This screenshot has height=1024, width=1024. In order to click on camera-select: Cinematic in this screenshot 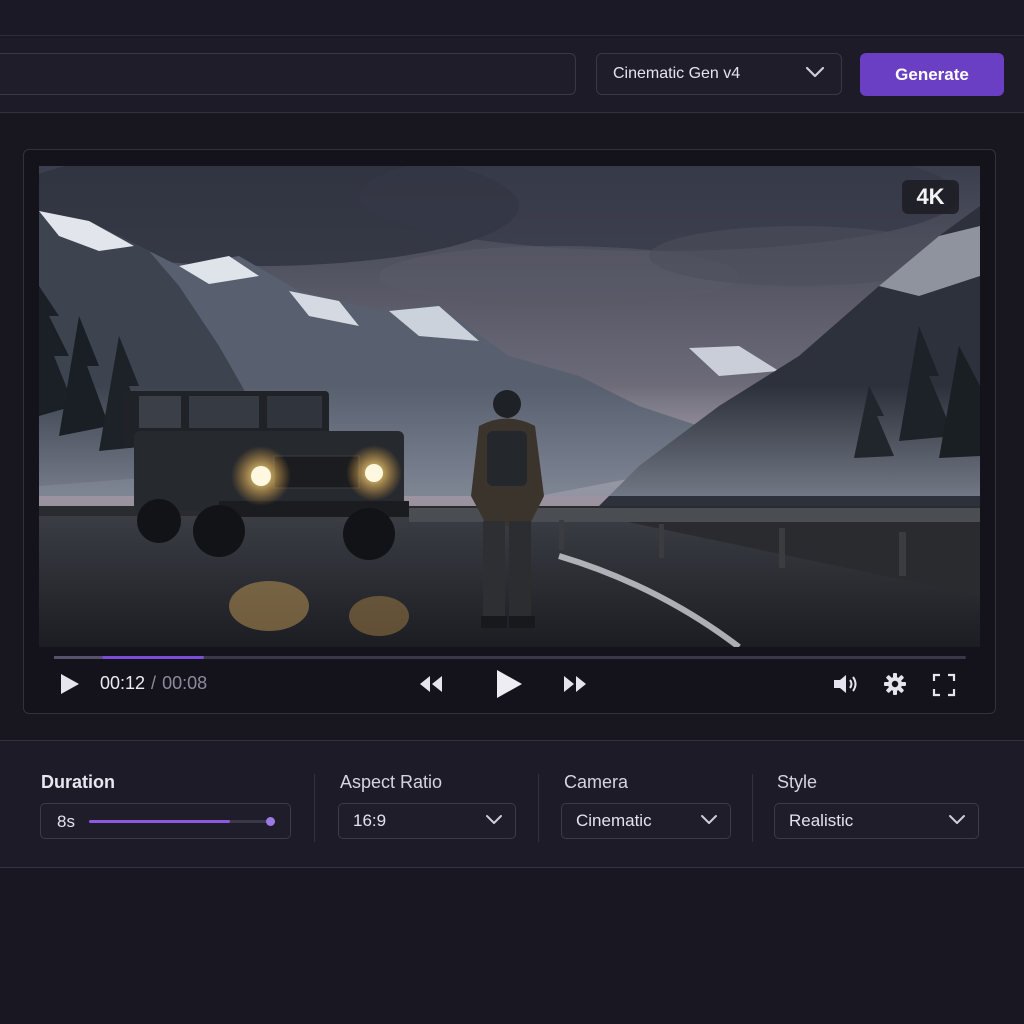, I will do `click(646, 821)`.